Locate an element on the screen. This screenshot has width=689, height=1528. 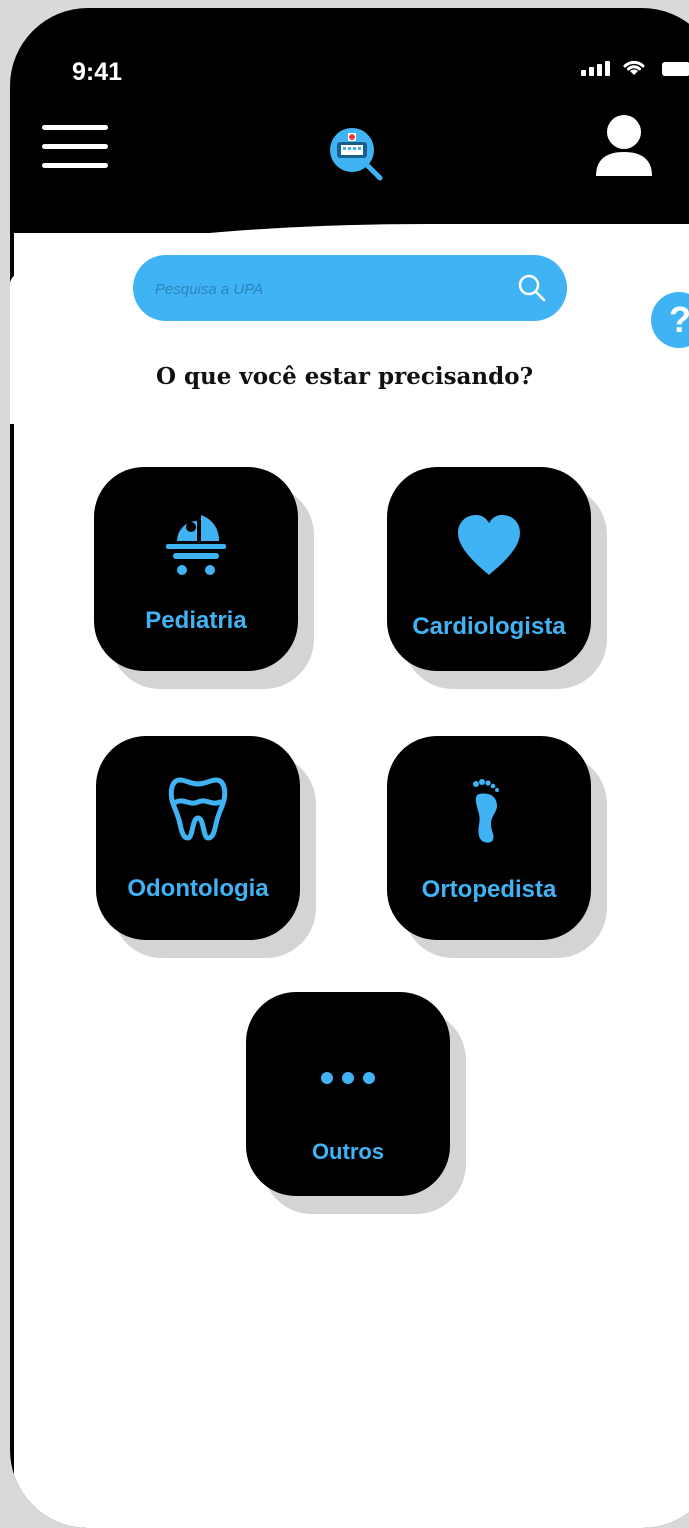
profile-icon is located at coordinates (624, 145).